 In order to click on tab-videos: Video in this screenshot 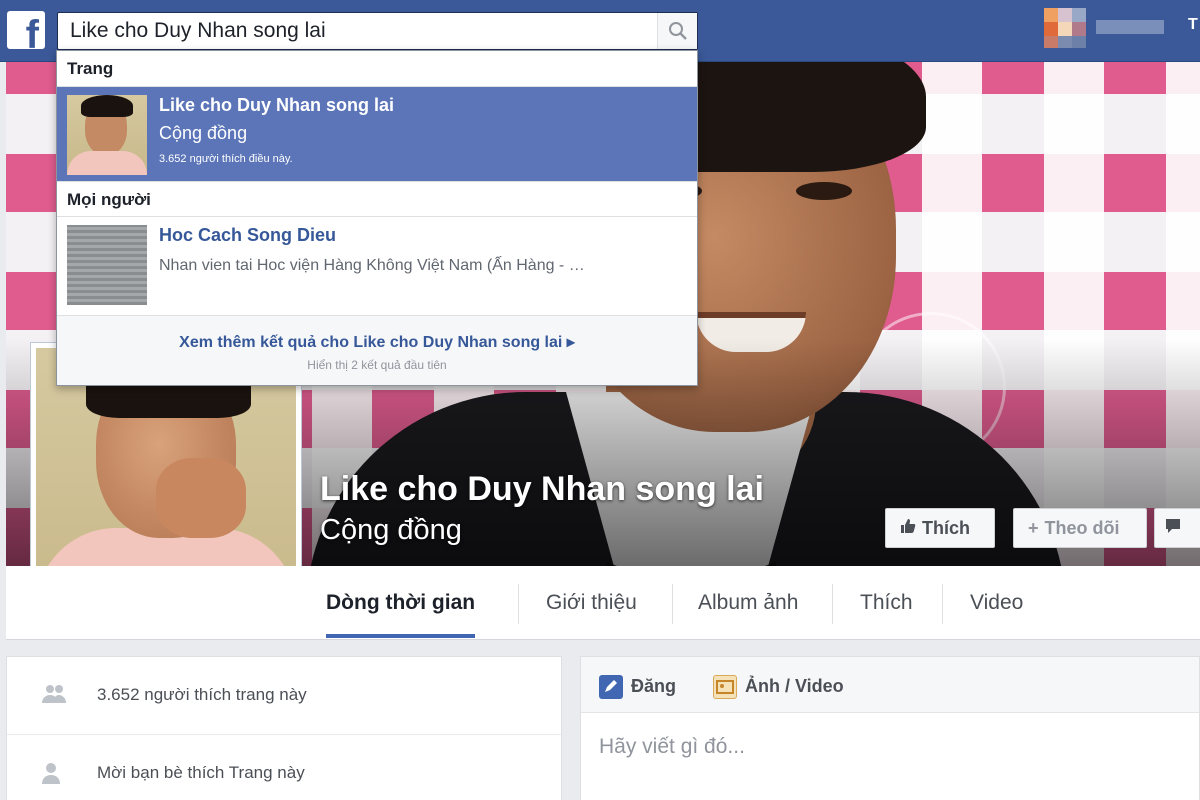, I will do `click(996, 602)`.